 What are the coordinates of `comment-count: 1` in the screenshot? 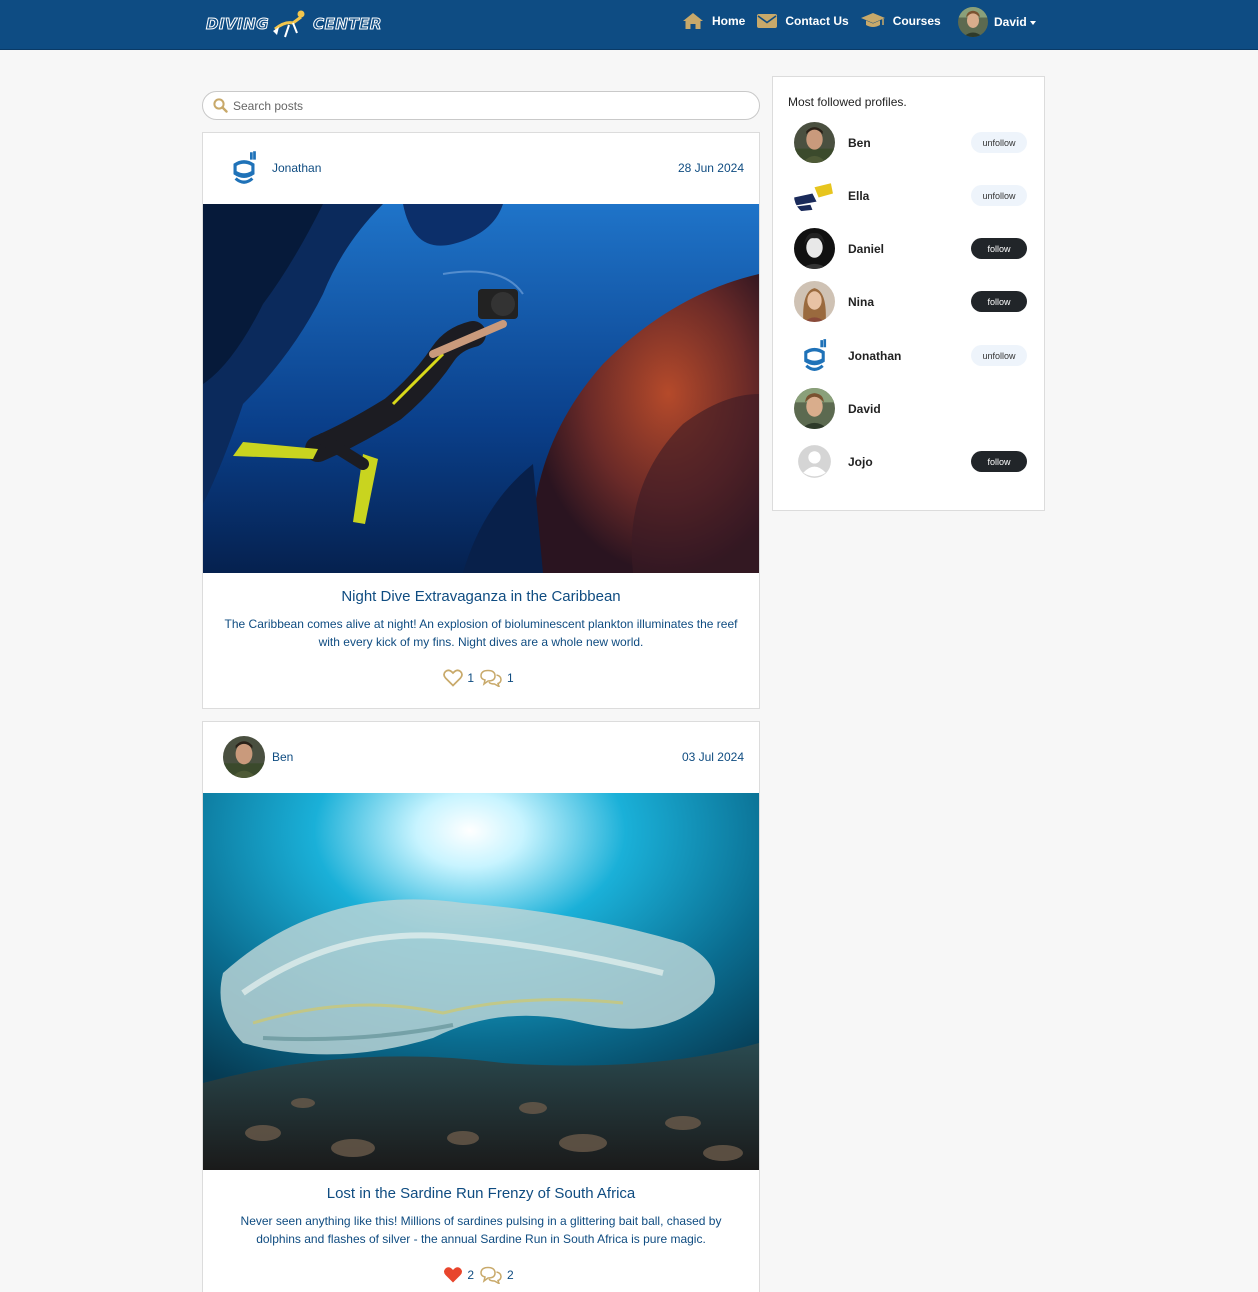 It's located at (510, 678).